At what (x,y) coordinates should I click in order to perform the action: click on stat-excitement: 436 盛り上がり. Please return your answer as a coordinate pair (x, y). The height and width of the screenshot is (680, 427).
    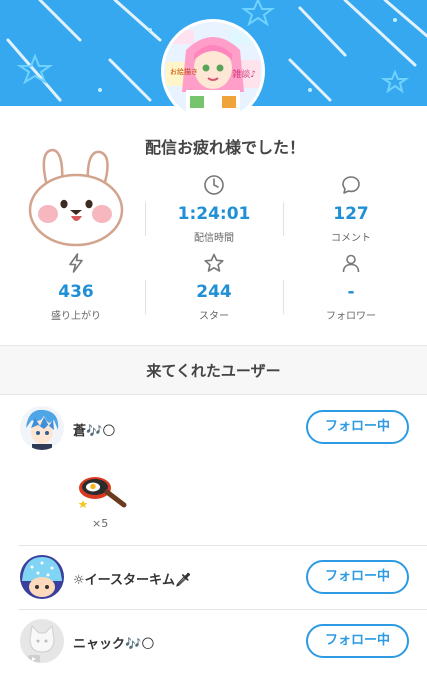
    Looking at the image, I should click on (76, 286).